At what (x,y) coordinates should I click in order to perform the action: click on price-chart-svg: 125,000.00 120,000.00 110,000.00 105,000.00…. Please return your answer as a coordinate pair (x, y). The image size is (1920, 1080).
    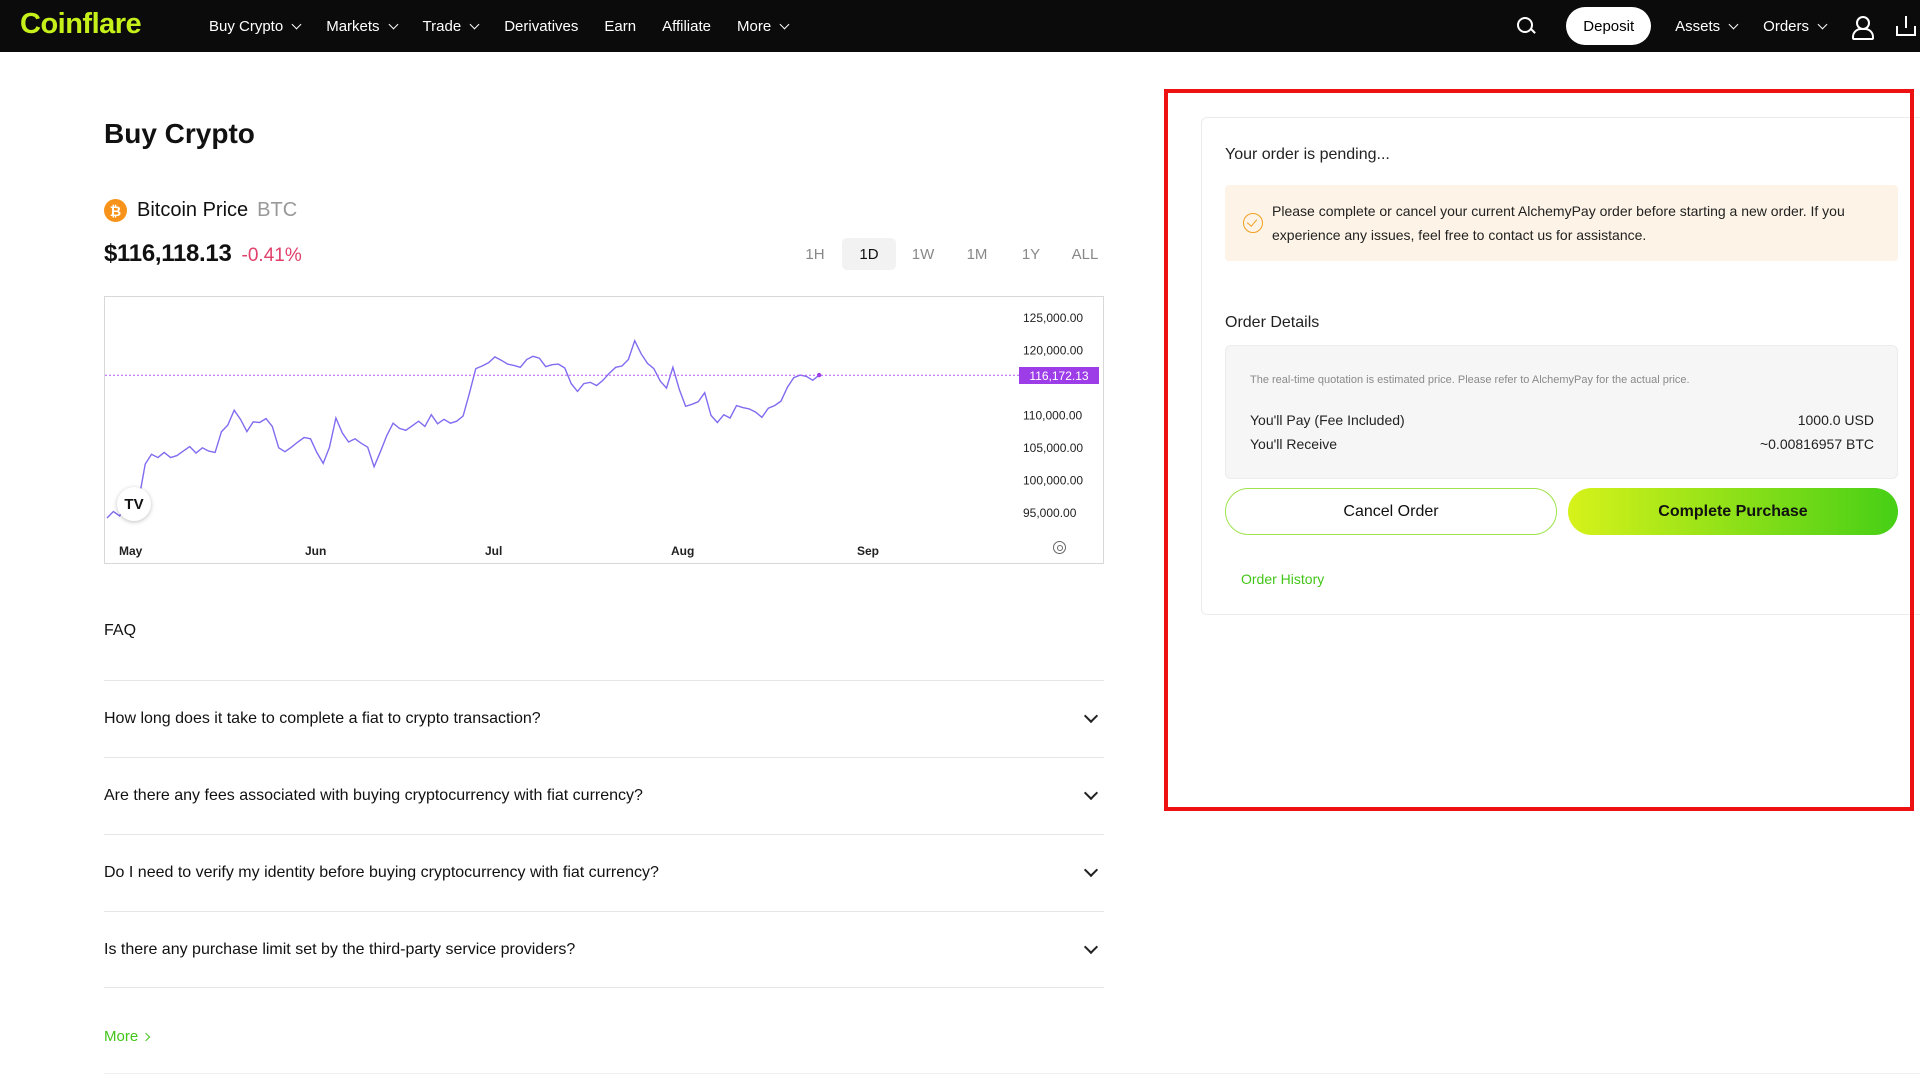
    Looking at the image, I should click on (594, 434).